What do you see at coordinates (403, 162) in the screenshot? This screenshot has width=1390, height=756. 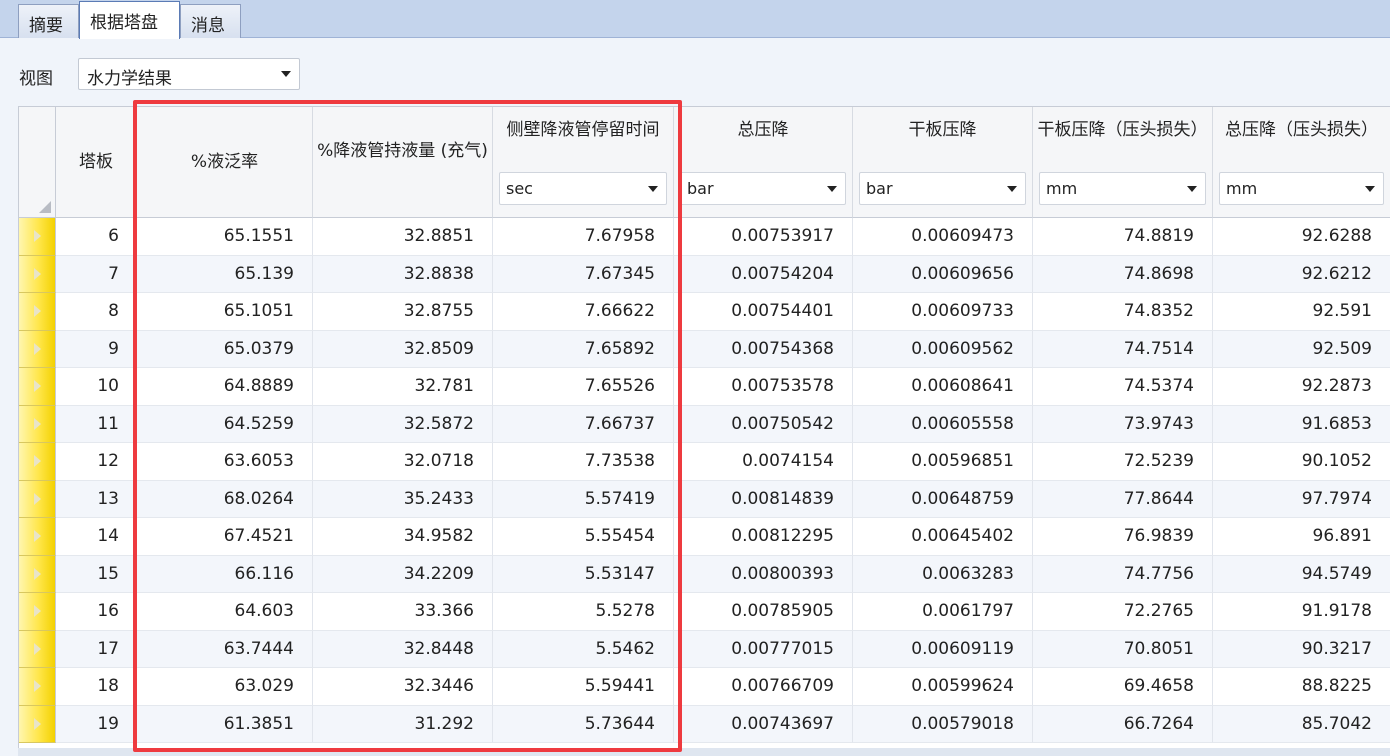 I see `column-header: %降液管持液量 (充气)` at bounding box center [403, 162].